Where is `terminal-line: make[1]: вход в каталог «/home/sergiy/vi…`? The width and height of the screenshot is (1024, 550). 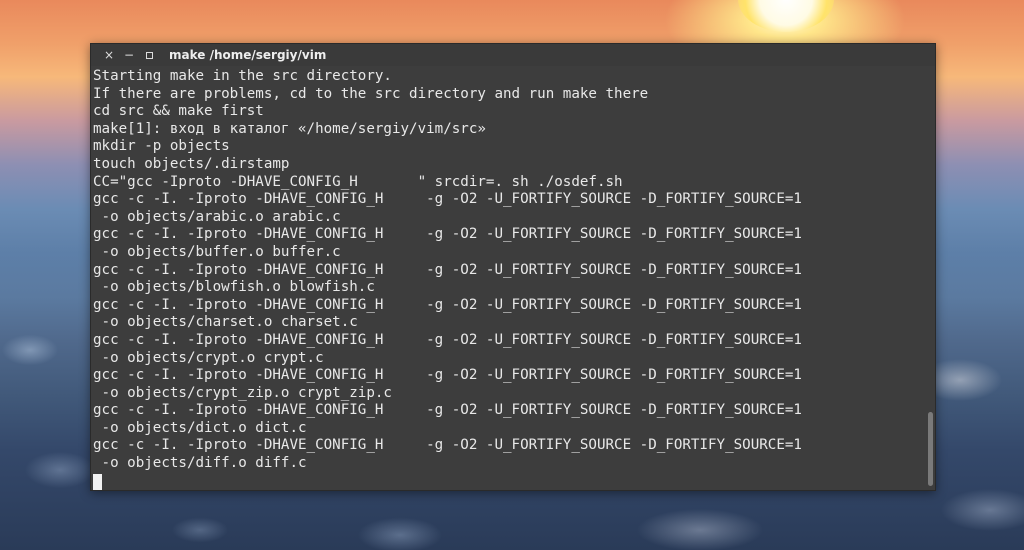 terminal-line: make[1]: вход в каталог «/home/sergiy/vi… is located at coordinates (289, 128).